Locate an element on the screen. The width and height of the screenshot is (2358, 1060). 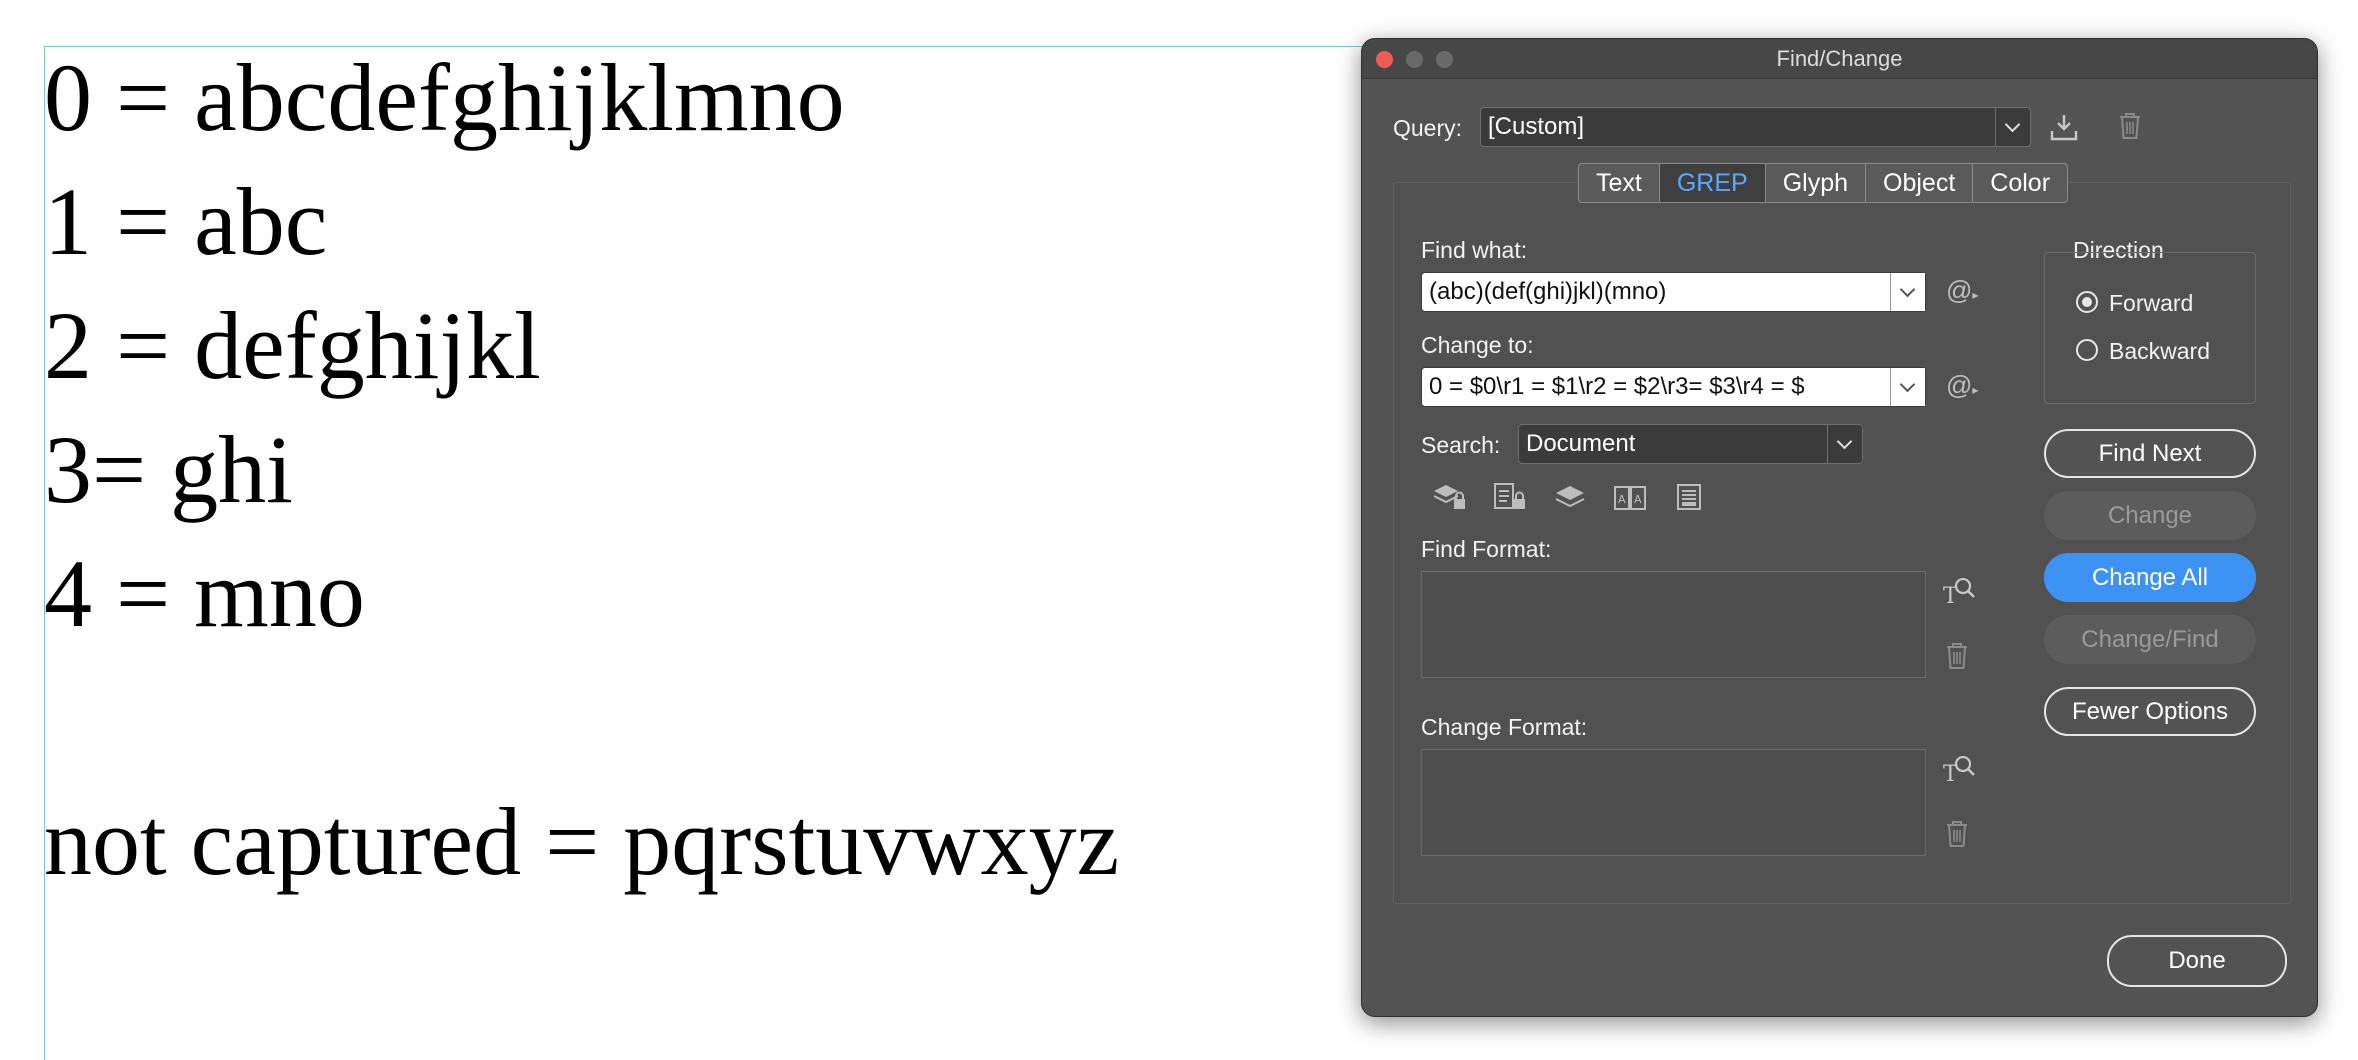
change-to-value: 0 = $0\r1 = $1\r2 = $2\r3= $3\r4 = $ is located at coordinates (1617, 386).